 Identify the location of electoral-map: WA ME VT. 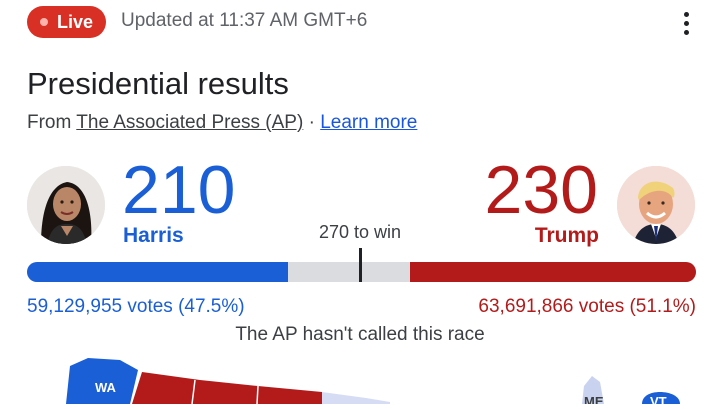
(360, 380).